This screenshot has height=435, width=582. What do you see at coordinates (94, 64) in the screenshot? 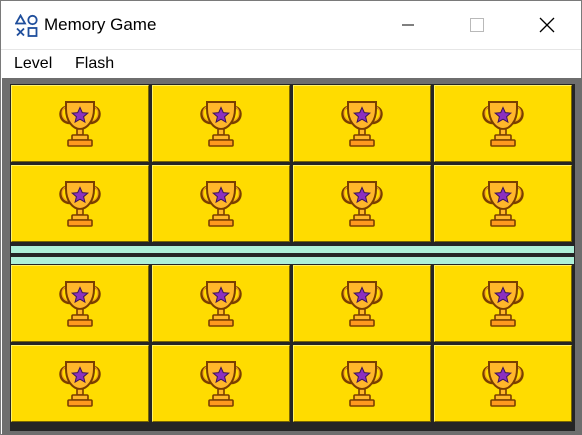
I see `menu-flash: Flash` at bounding box center [94, 64].